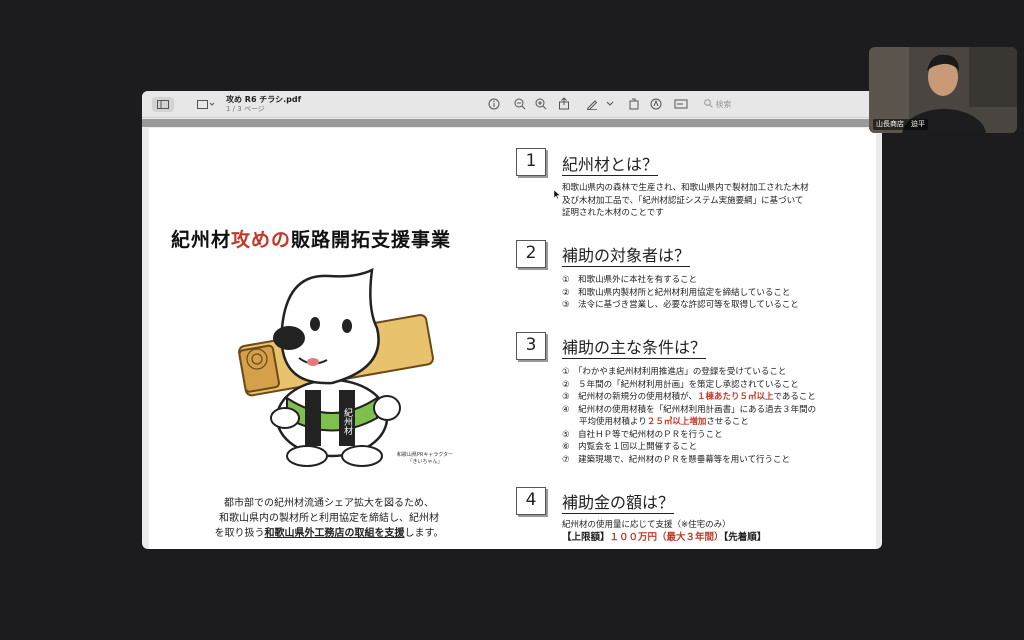  What do you see at coordinates (239, 533) in the screenshot?
I see `desc-line-3a: を取り扱う` at bounding box center [239, 533].